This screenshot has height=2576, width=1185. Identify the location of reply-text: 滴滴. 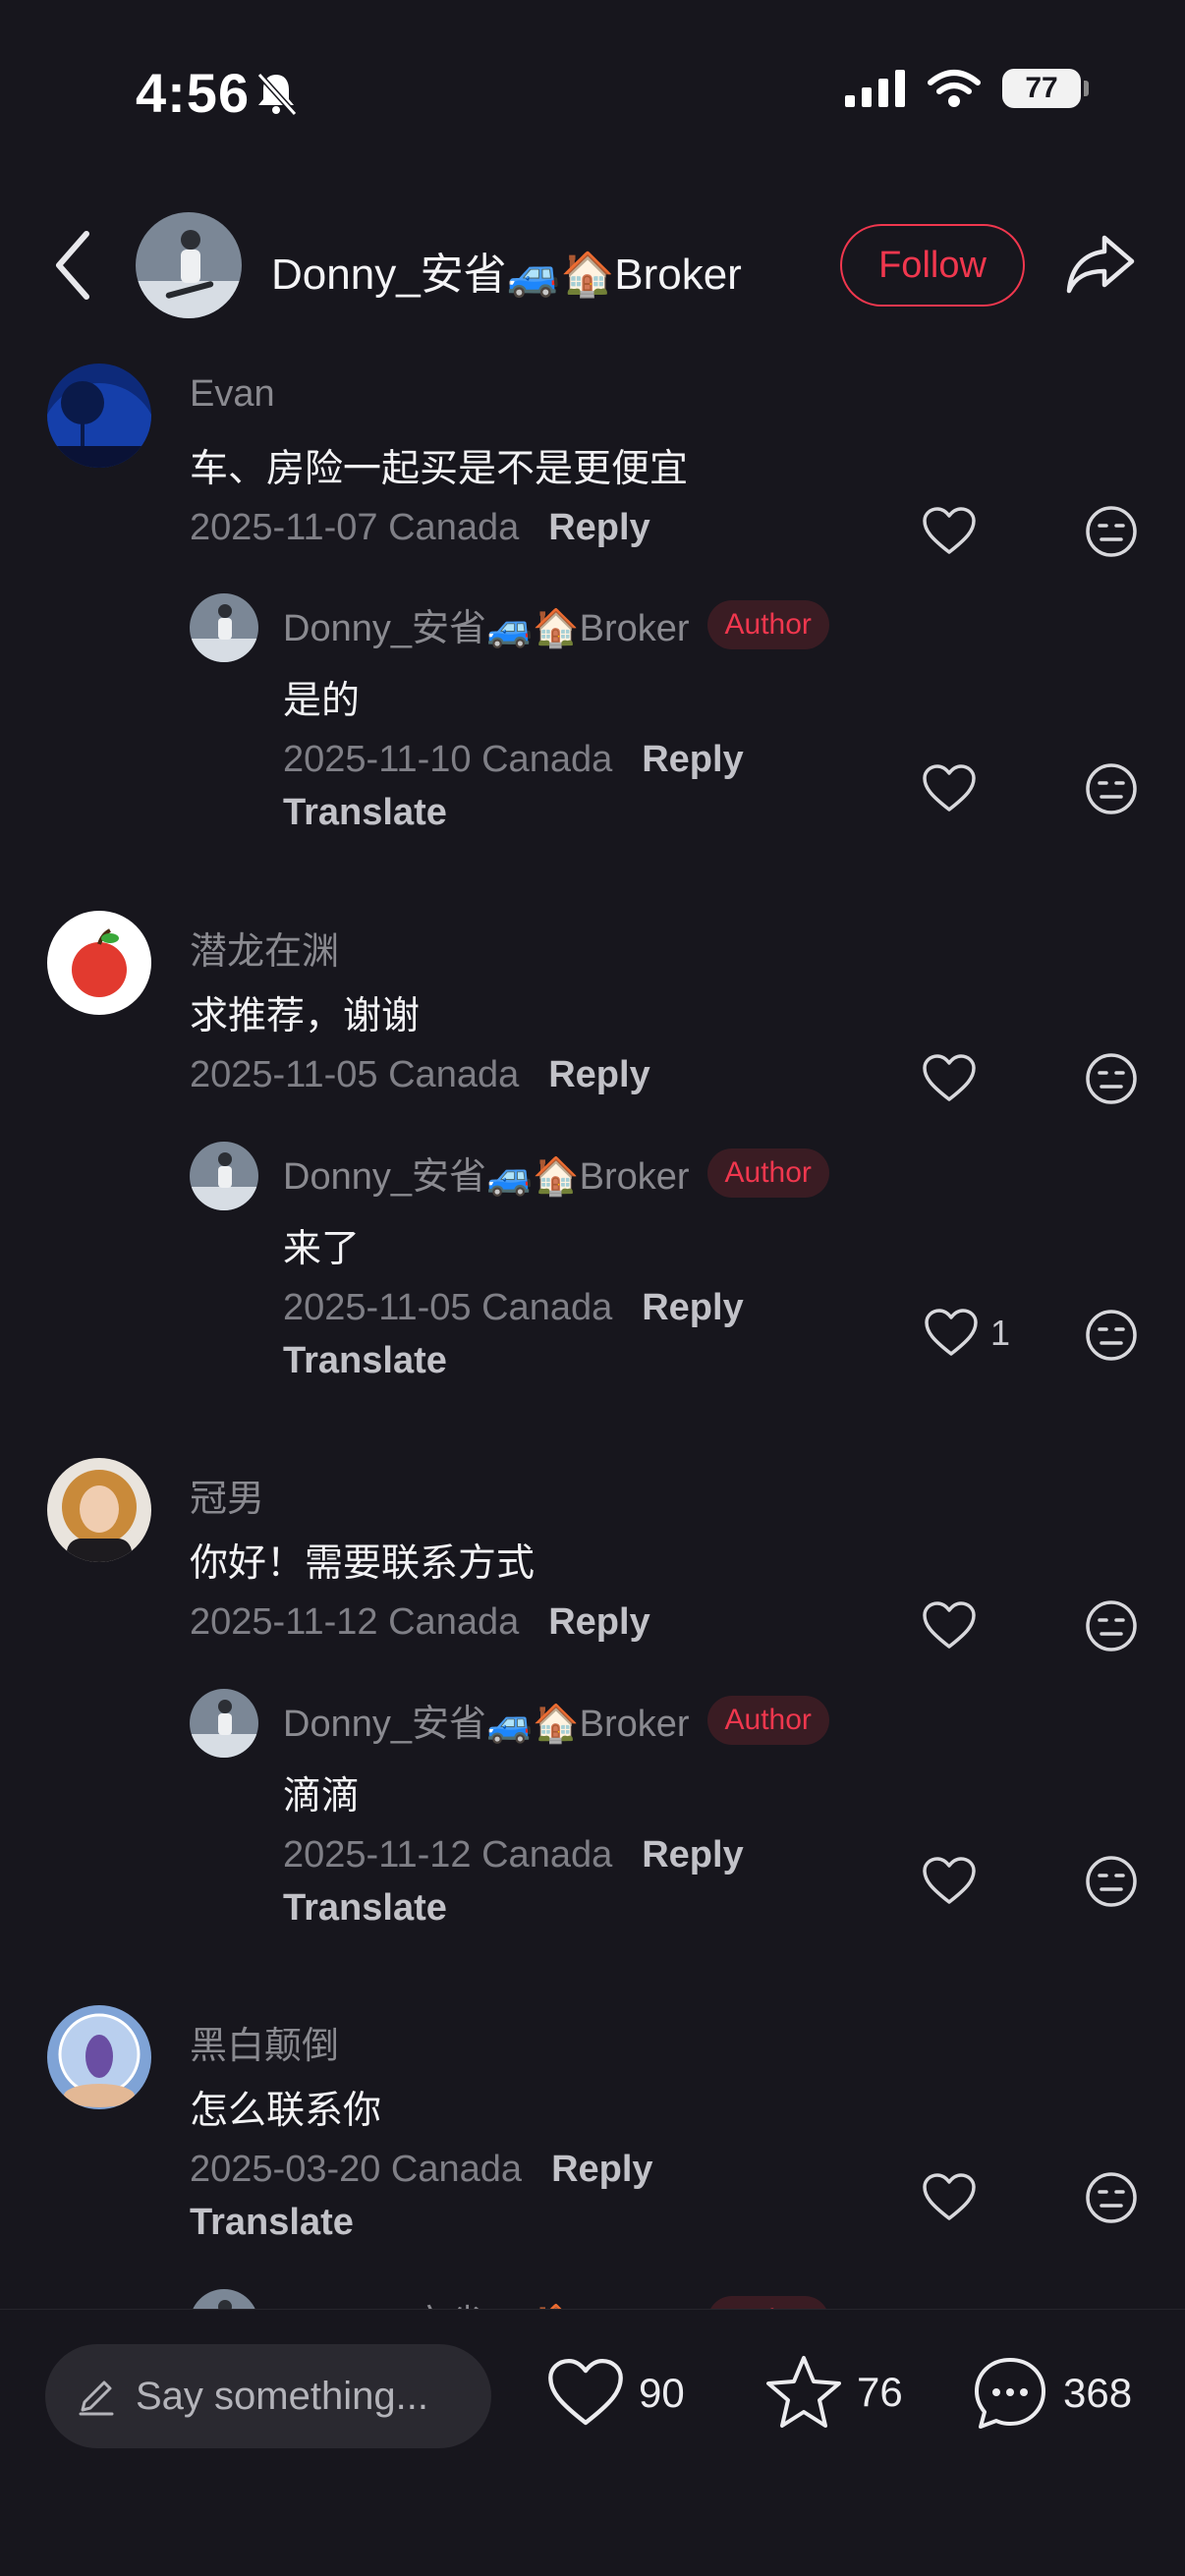
(322, 1796).